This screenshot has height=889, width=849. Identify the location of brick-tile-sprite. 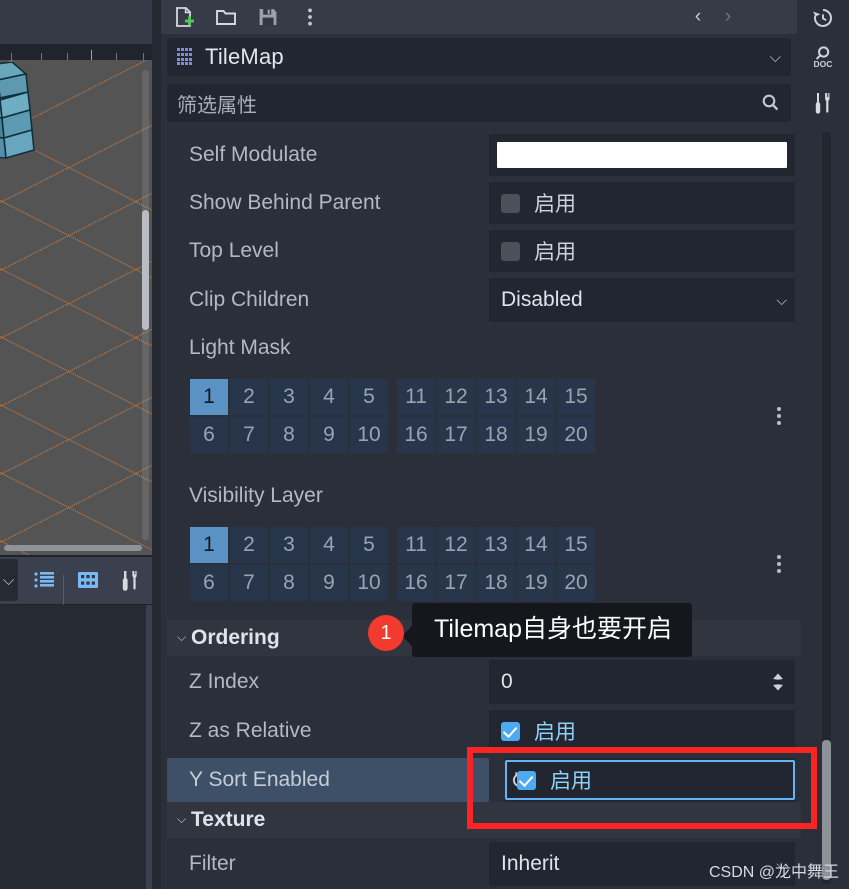
(22, 117).